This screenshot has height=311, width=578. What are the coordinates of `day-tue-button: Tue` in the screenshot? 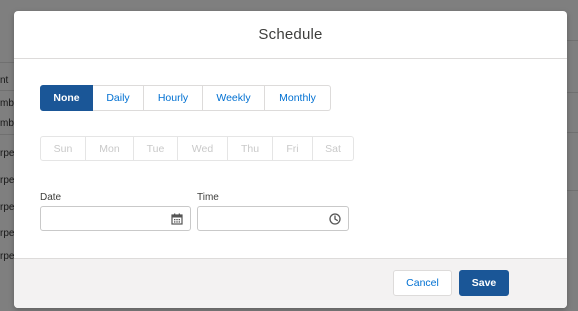 It's located at (156, 148).